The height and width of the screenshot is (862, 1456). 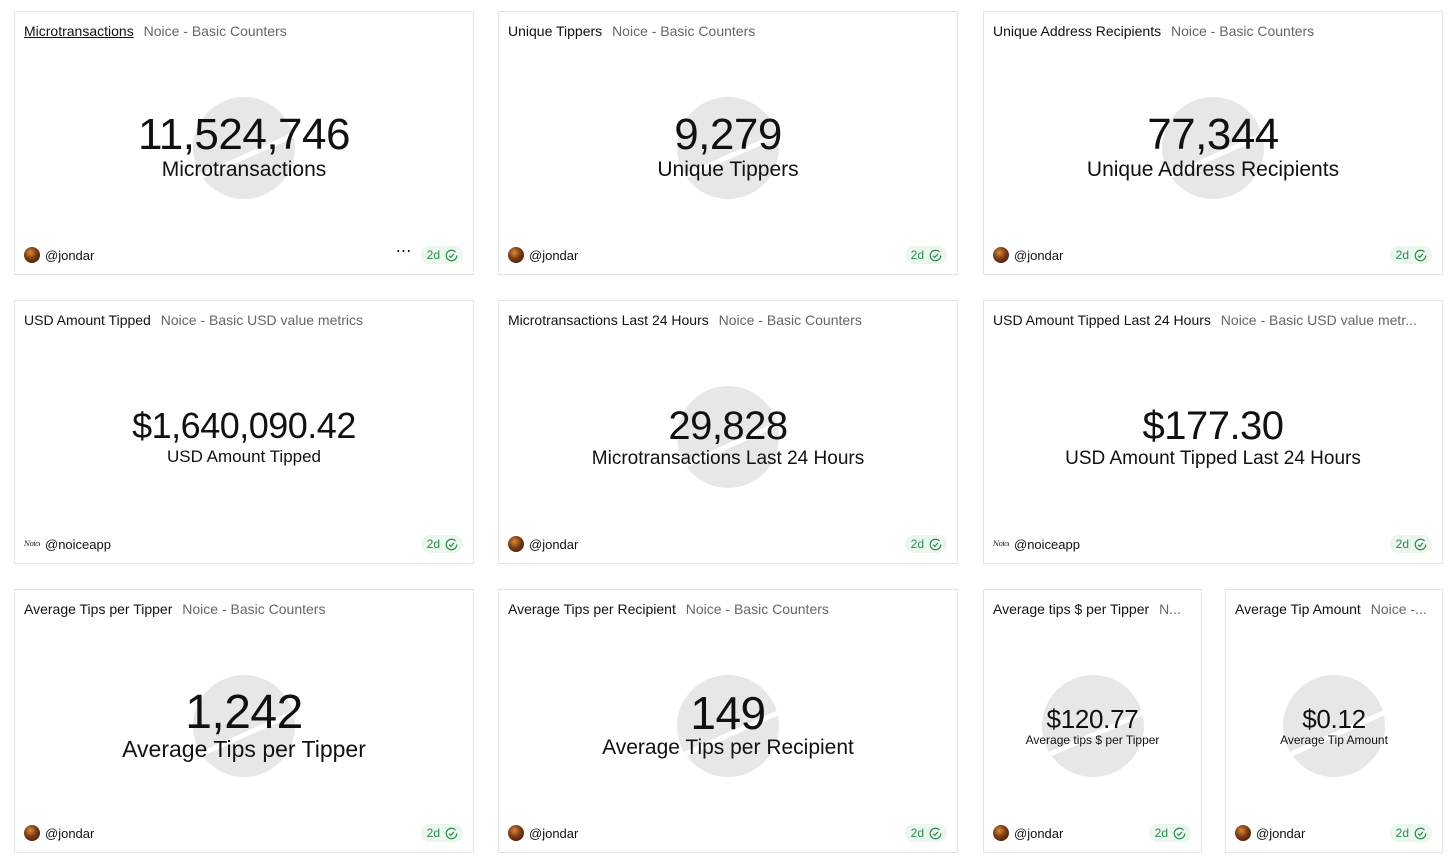 I want to click on counter-value: $1,640,090.42, so click(x=244, y=425).